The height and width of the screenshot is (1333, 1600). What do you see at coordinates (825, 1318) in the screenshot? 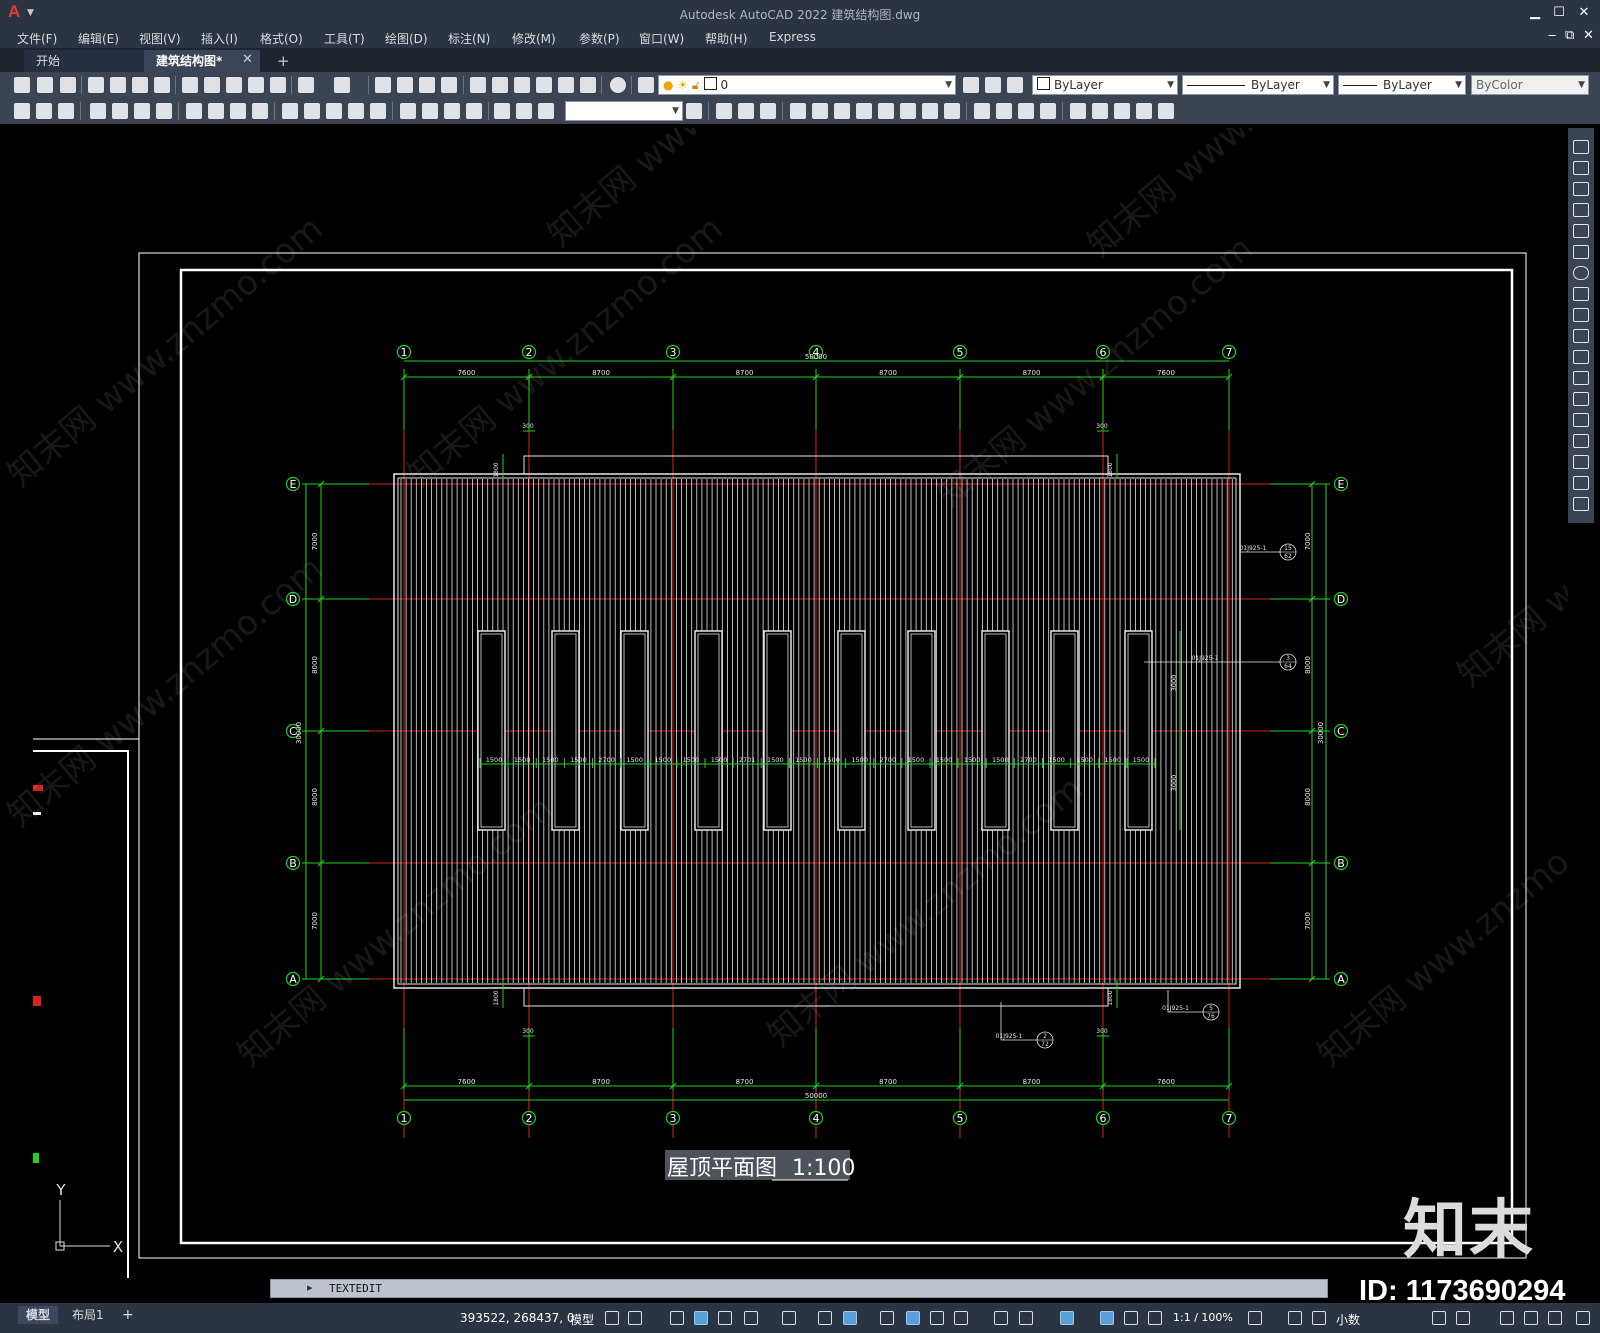
I see `object-snap-tracking-icon` at bounding box center [825, 1318].